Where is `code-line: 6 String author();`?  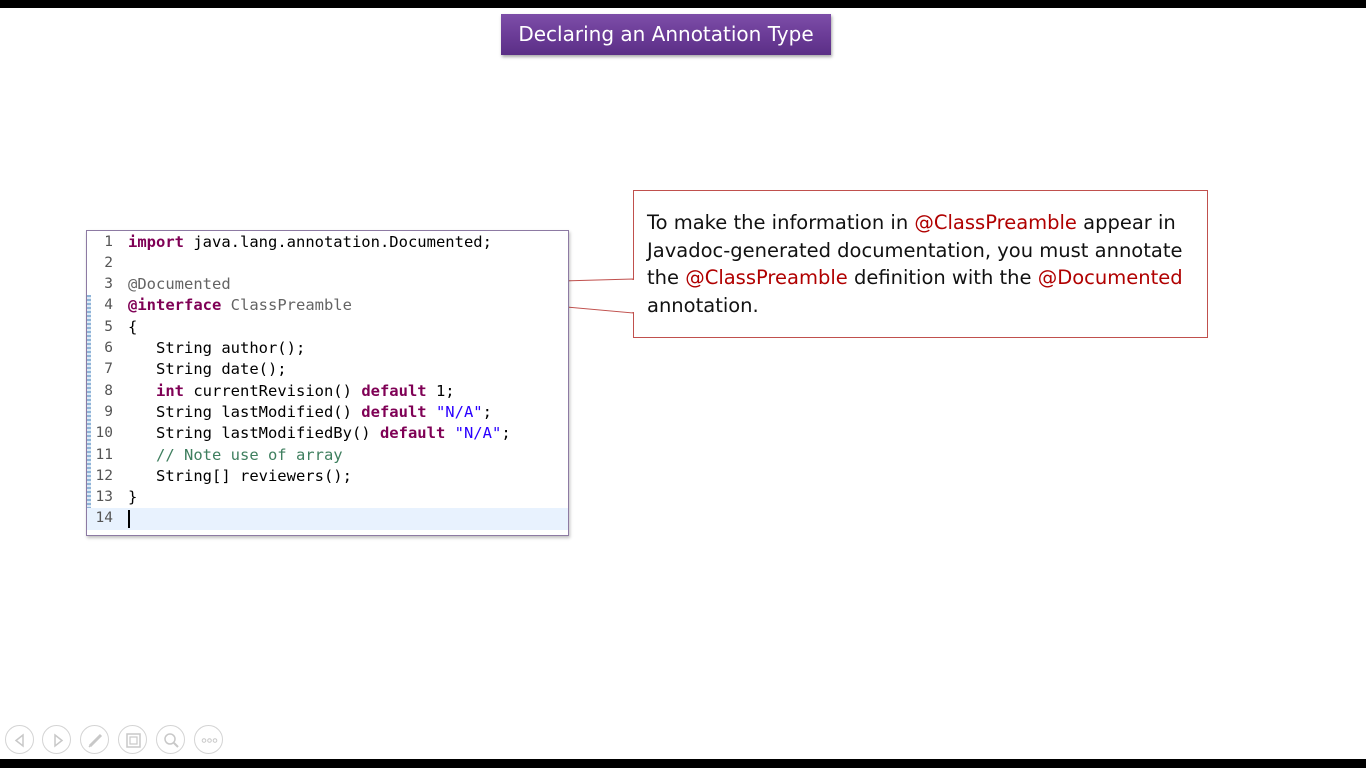 code-line: 6 String author(); is located at coordinates (327, 348).